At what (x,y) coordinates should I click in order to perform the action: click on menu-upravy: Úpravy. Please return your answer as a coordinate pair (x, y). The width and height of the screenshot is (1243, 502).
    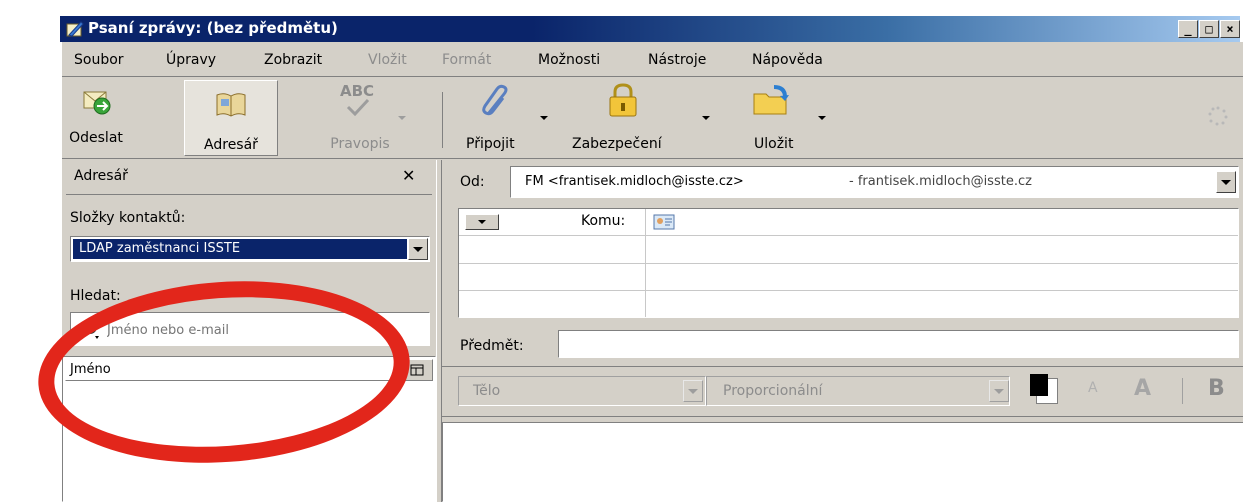
    Looking at the image, I should click on (191, 60).